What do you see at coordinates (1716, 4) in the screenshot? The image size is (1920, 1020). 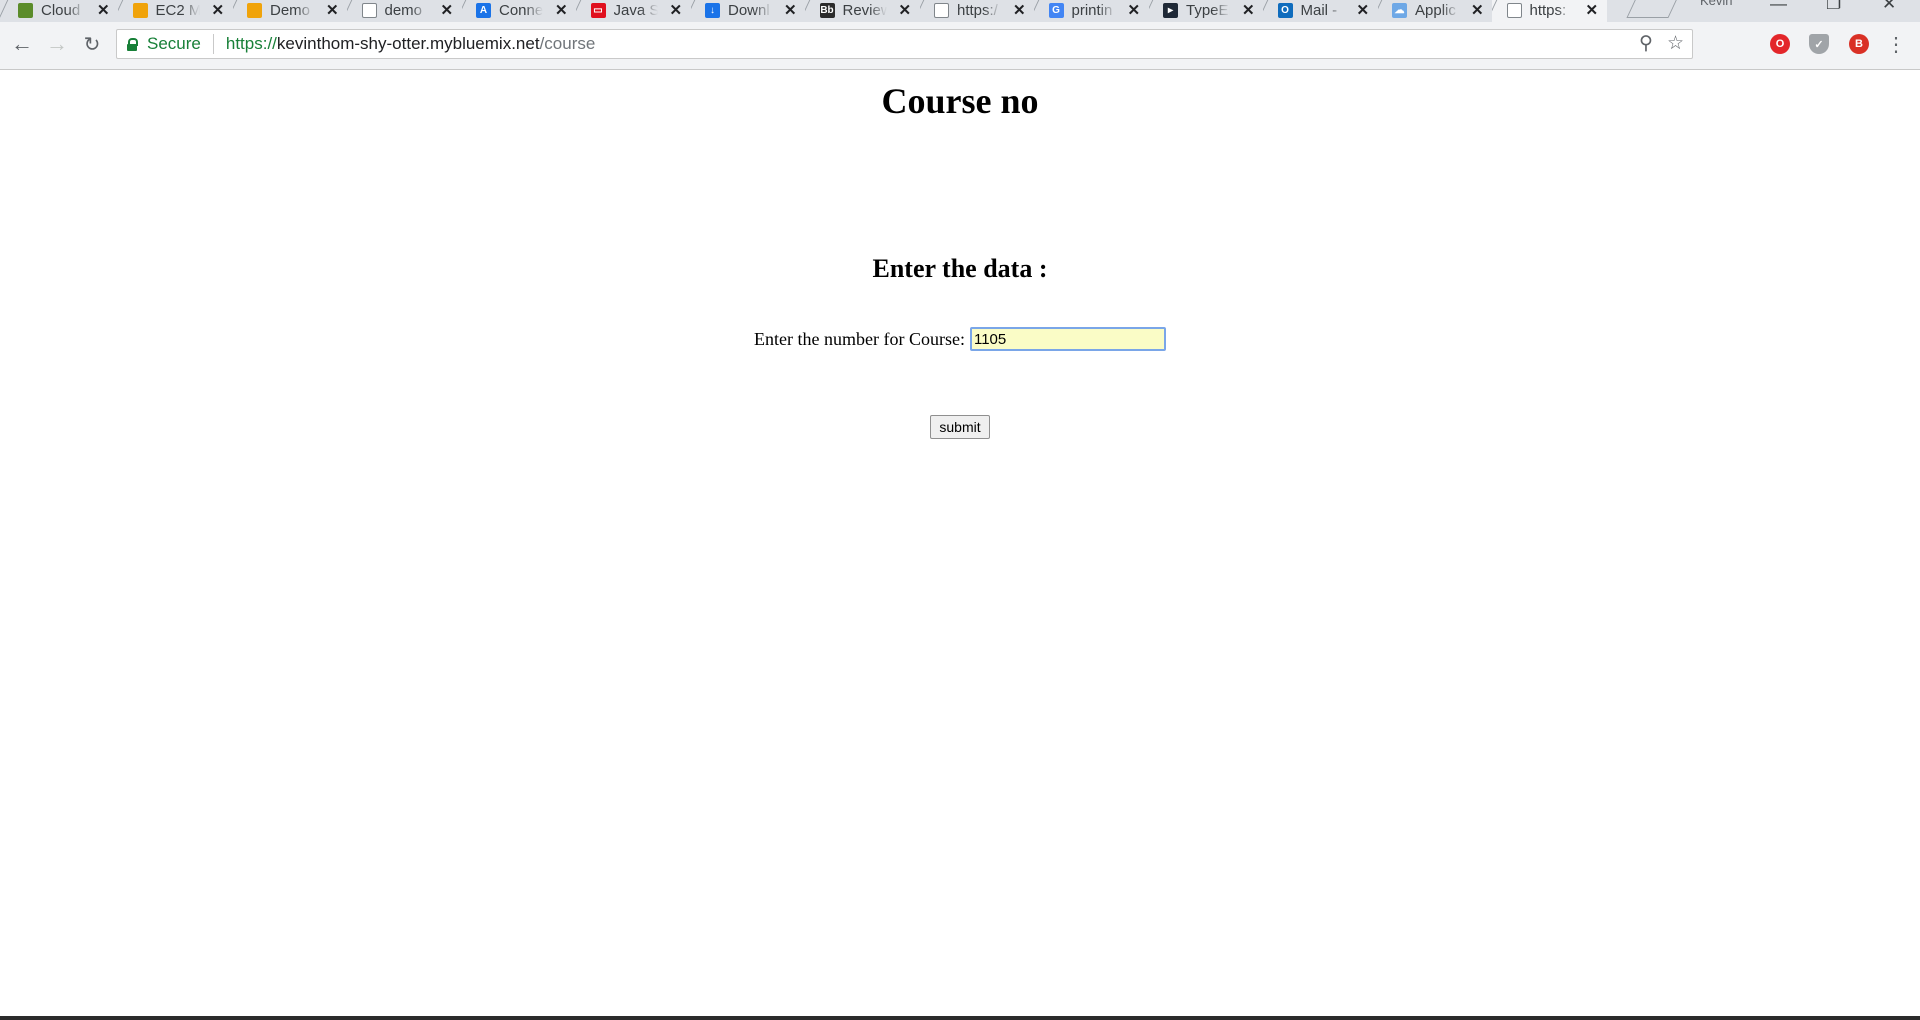 I see `profile-button: Kevin` at bounding box center [1716, 4].